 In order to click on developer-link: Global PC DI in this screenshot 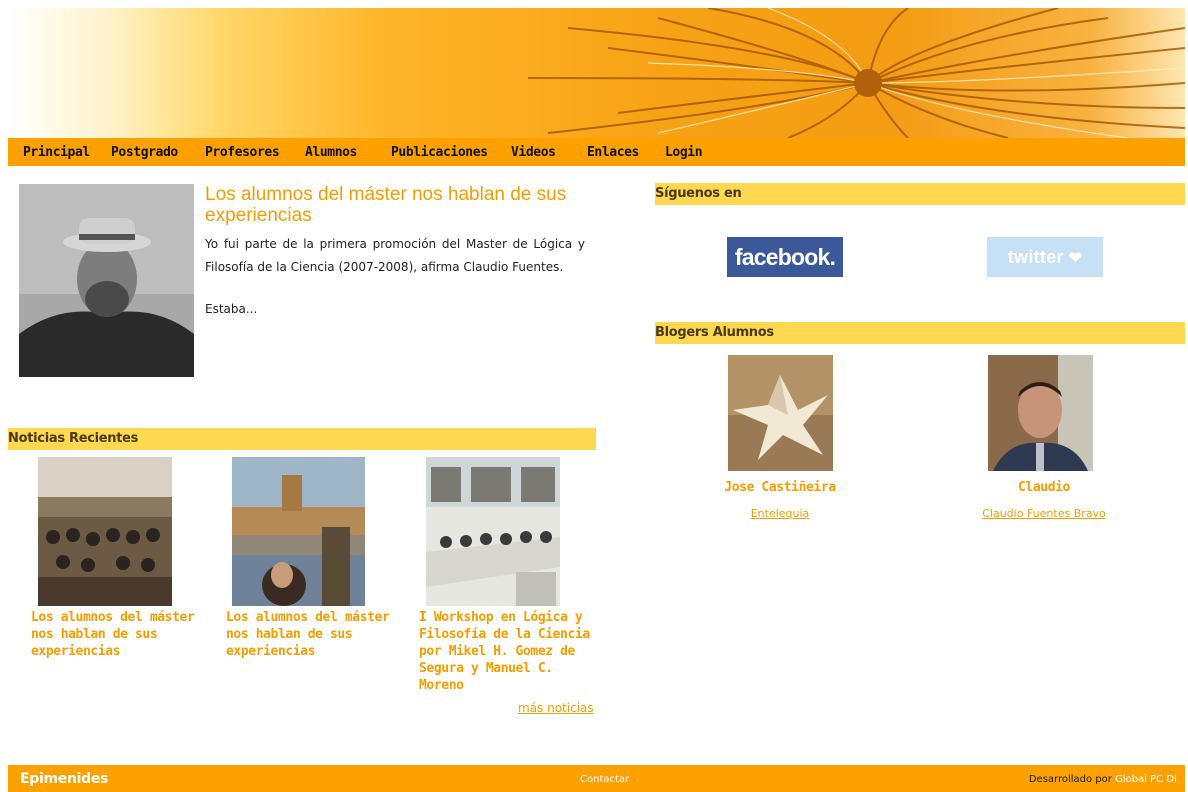, I will do `click(1146, 779)`.